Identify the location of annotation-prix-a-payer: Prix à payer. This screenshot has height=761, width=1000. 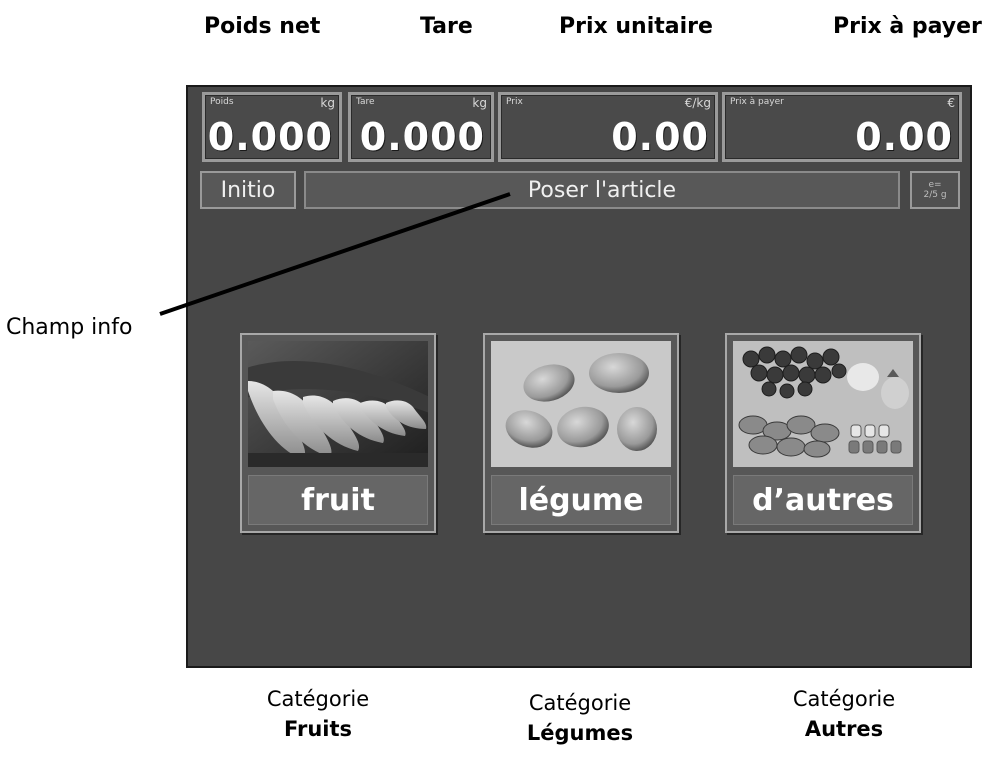
(907, 26).